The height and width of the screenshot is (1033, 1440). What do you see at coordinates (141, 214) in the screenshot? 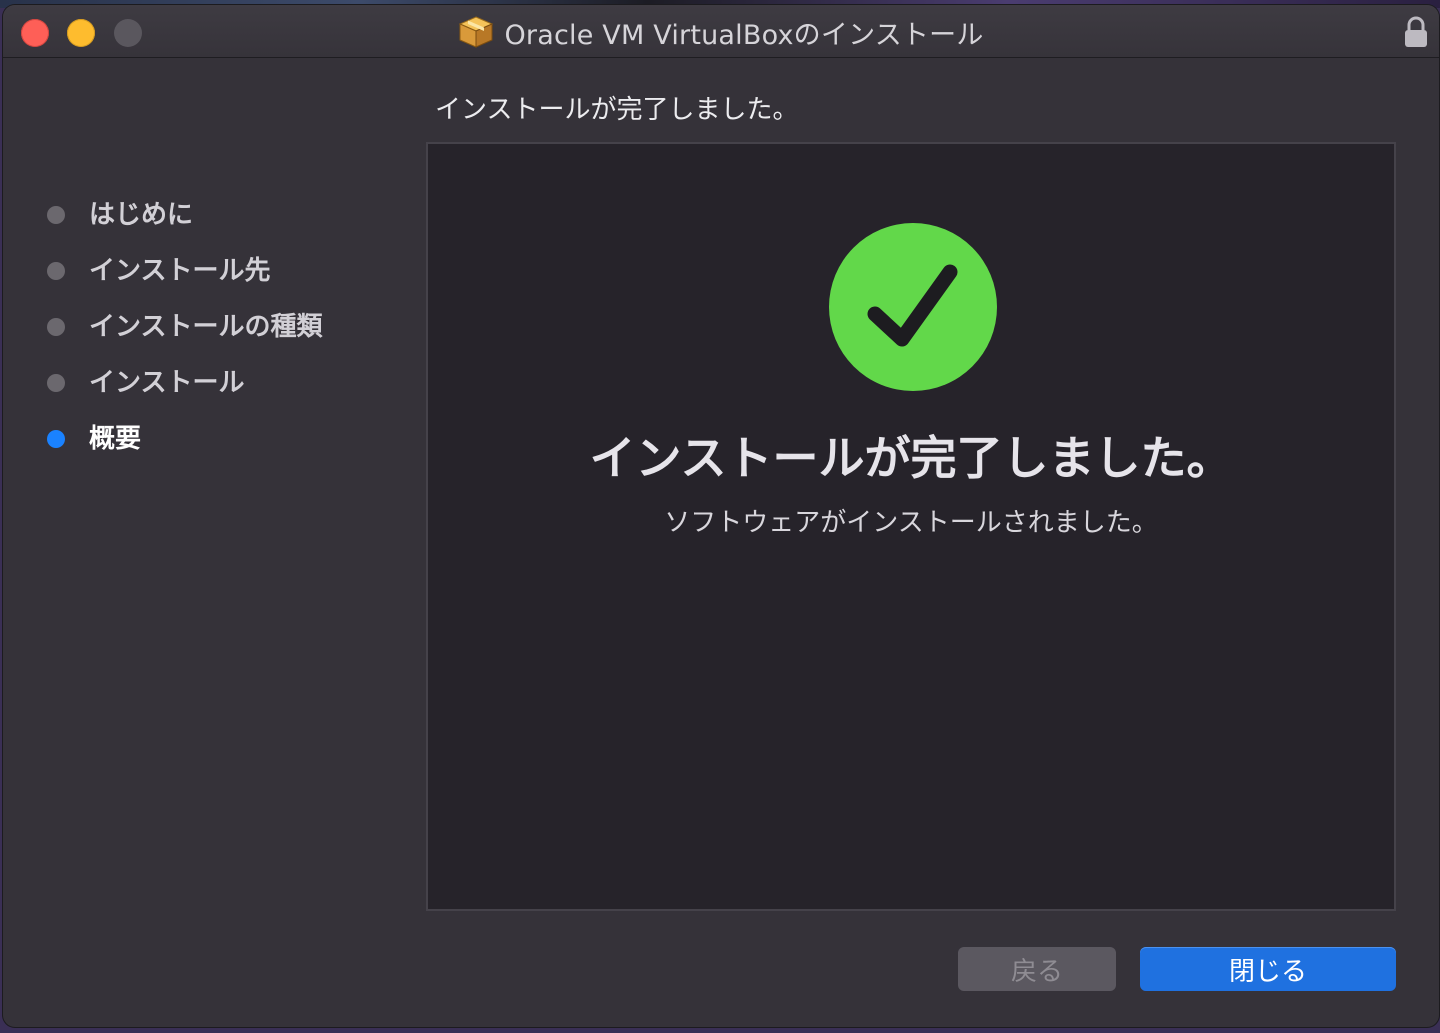
I see `step-label: はじめに` at bounding box center [141, 214].